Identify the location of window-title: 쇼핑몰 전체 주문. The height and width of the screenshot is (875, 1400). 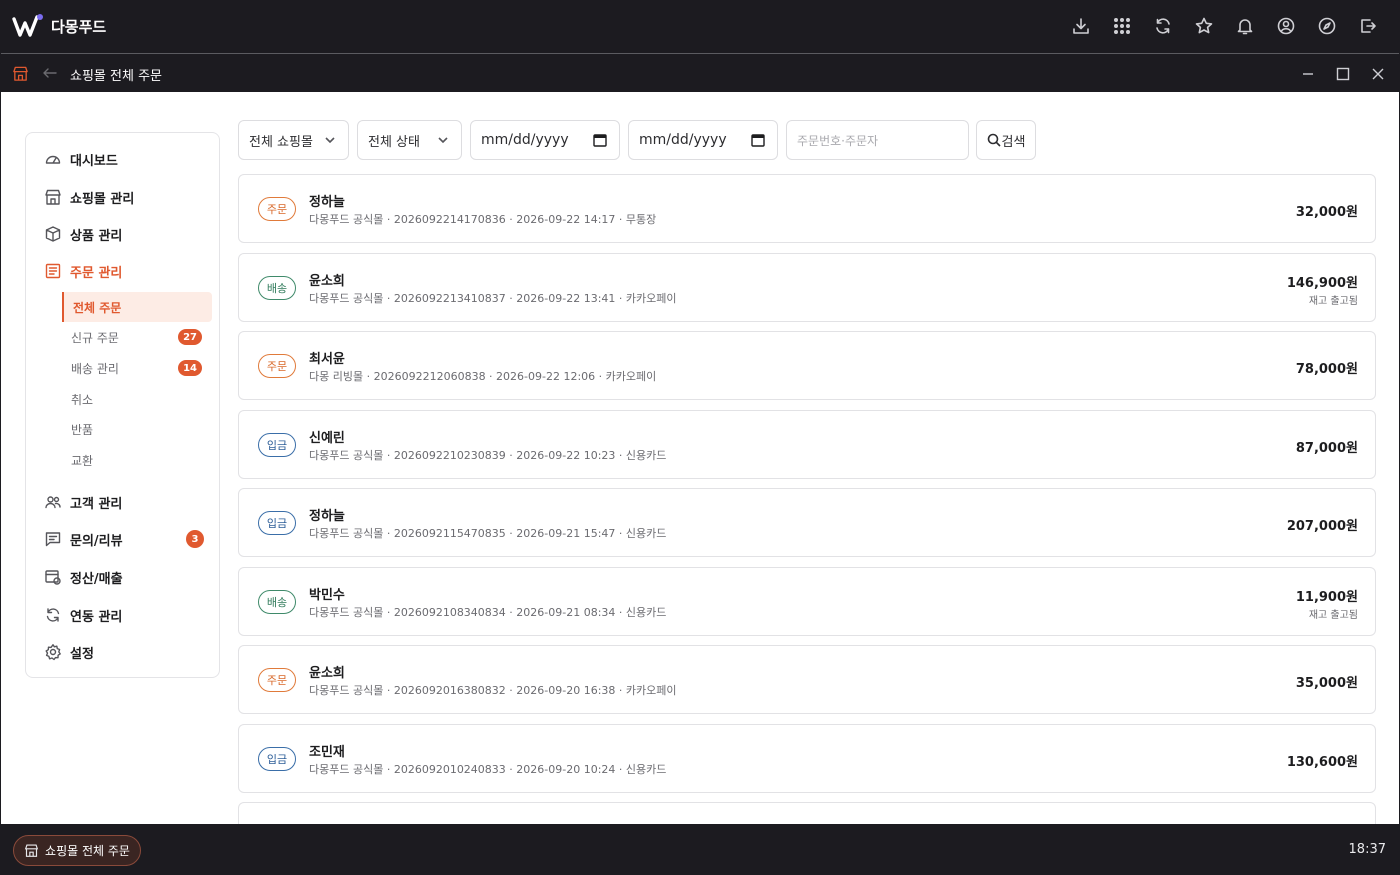
(116, 76).